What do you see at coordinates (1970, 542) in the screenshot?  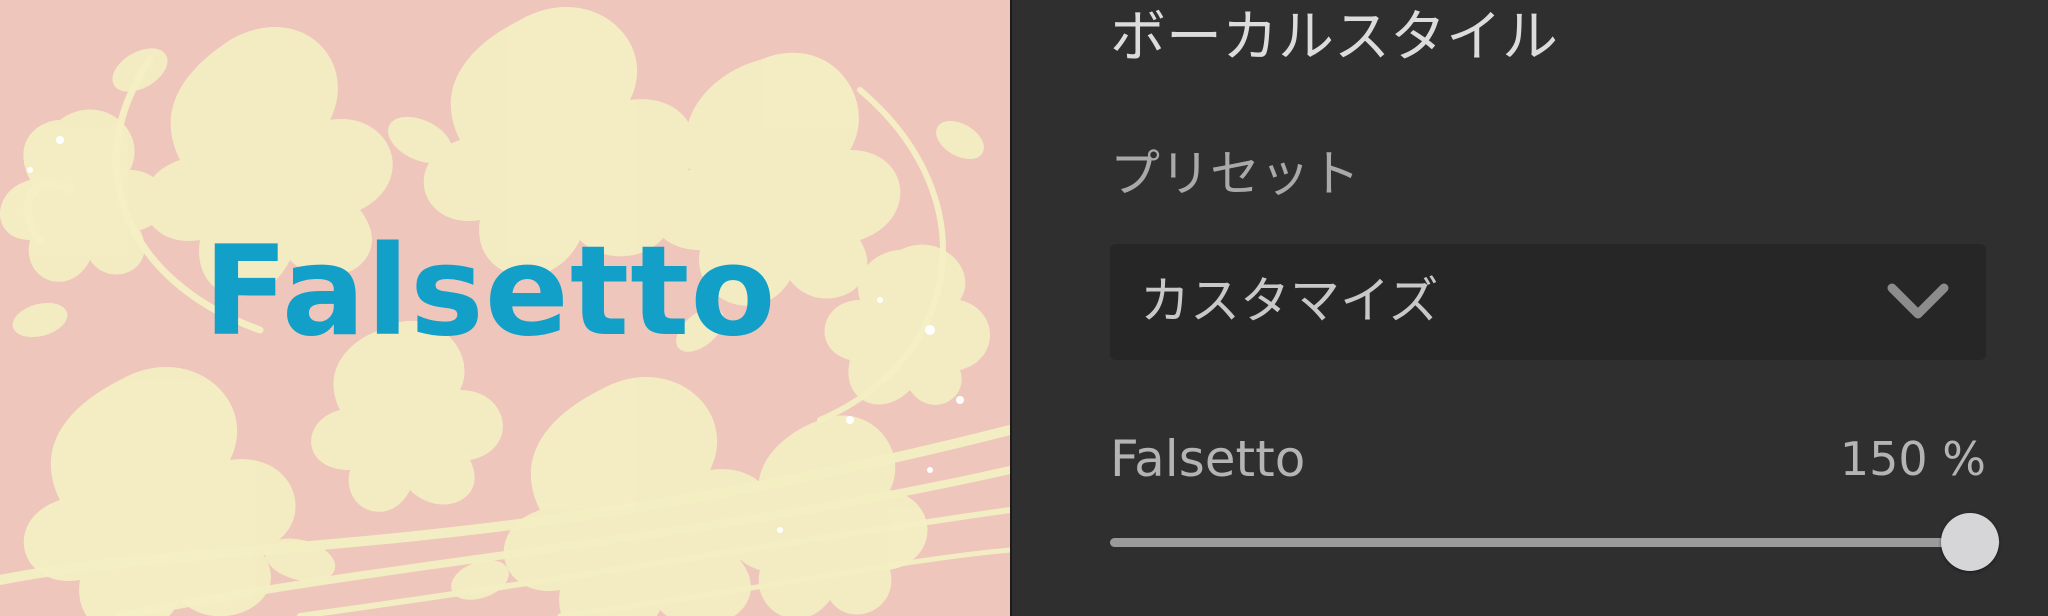 I see `slider-thumb` at bounding box center [1970, 542].